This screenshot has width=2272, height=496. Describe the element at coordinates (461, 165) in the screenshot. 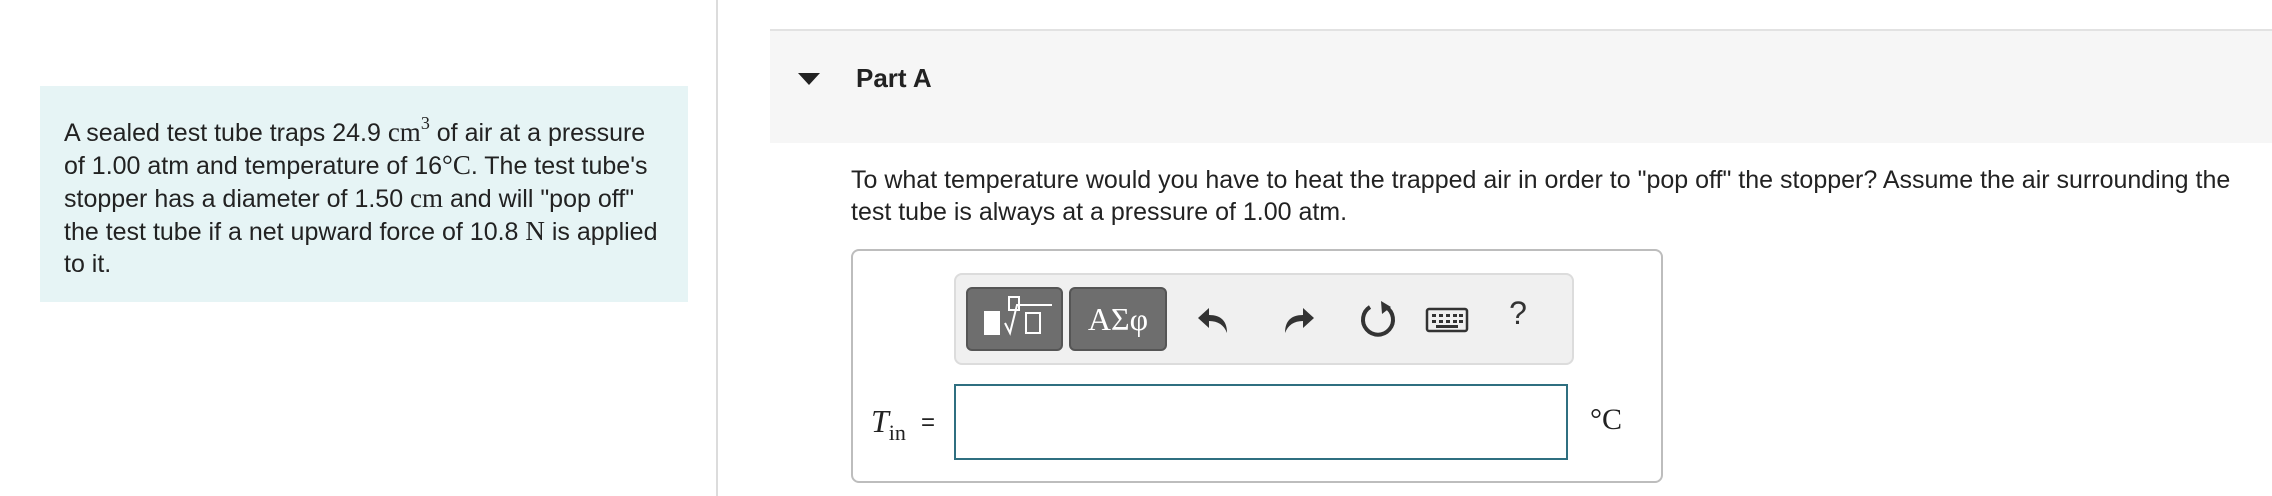

I see `unit-celsius: C` at that location.